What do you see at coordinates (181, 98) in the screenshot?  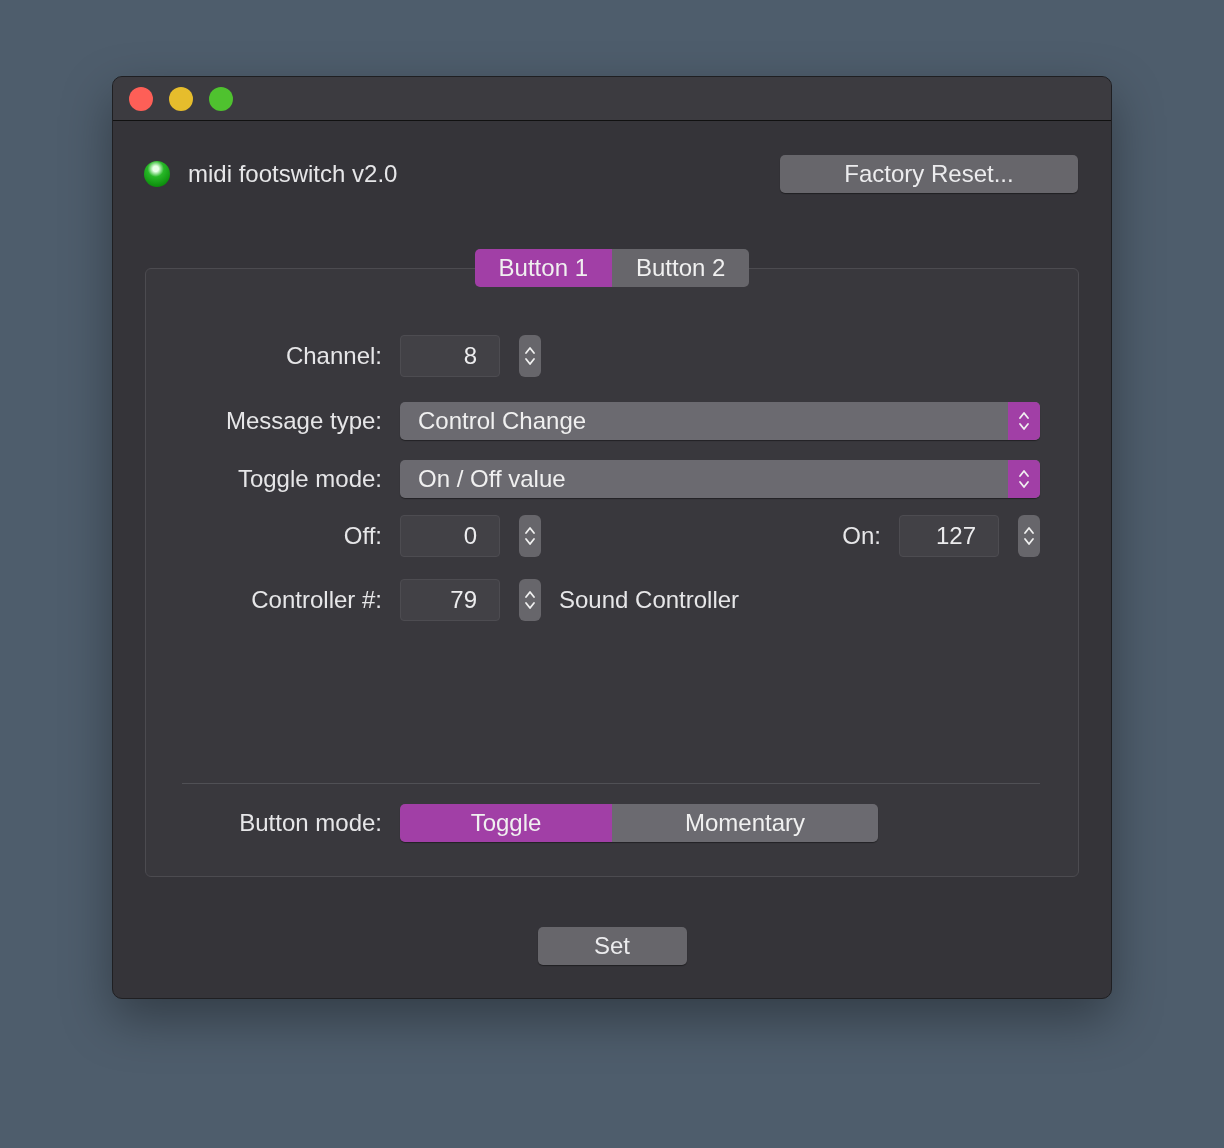 I see `minimize-button` at bounding box center [181, 98].